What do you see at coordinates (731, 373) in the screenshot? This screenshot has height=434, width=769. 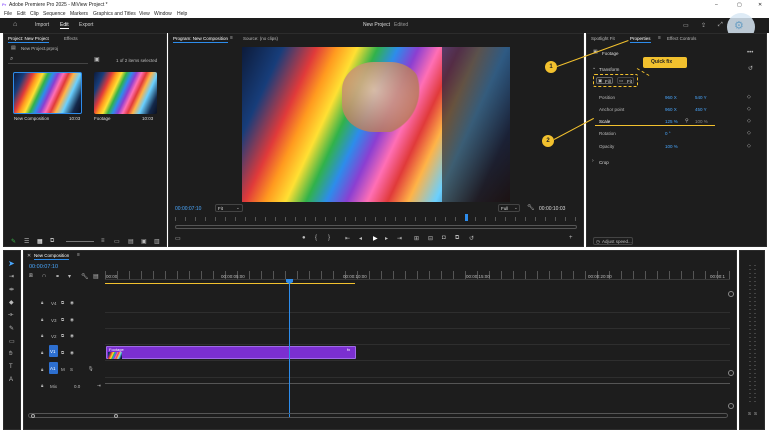 I see `vertical-scroll-mid` at bounding box center [731, 373].